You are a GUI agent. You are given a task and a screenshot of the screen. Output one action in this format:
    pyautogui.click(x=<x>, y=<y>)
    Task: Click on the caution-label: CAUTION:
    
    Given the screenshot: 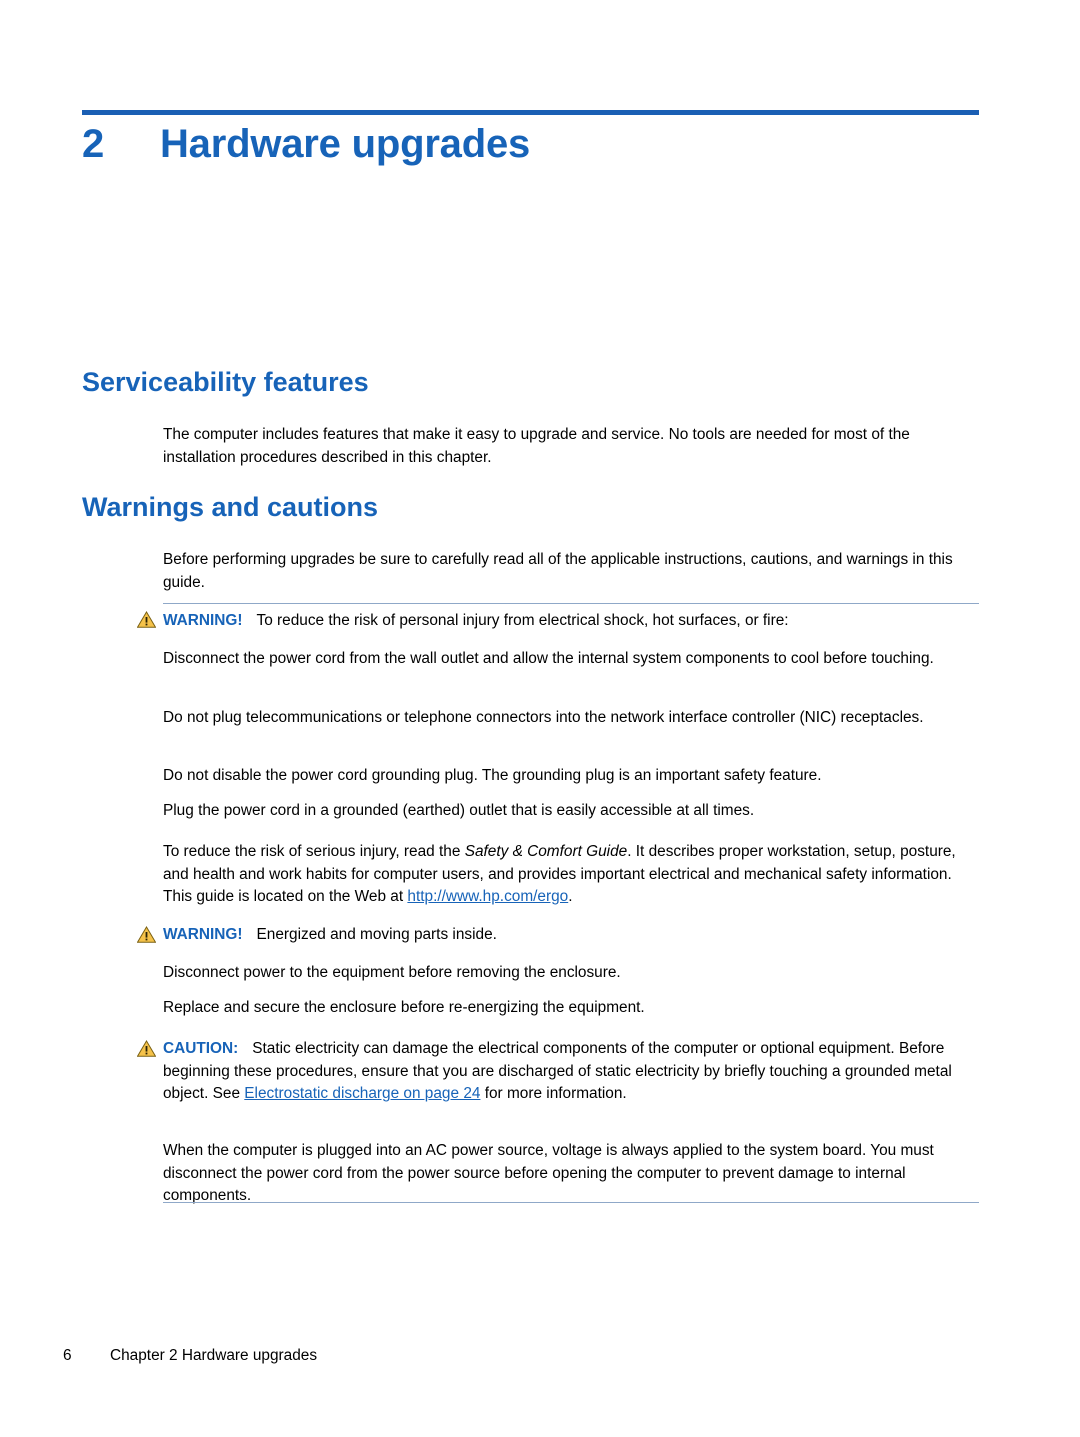 What is the action you would take?
    pyautogui.click(x=201, y=1048)
    